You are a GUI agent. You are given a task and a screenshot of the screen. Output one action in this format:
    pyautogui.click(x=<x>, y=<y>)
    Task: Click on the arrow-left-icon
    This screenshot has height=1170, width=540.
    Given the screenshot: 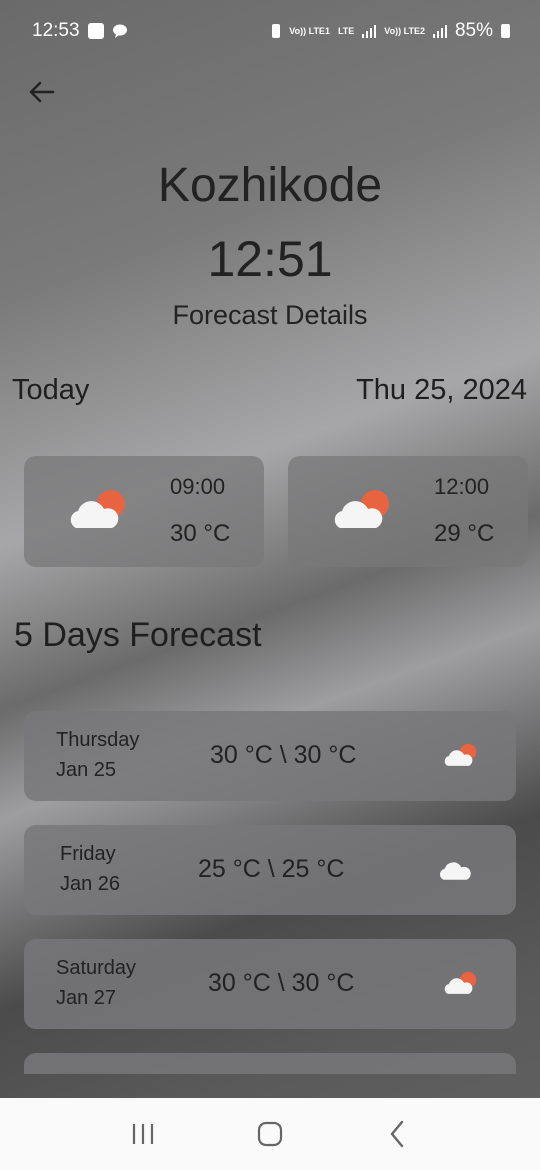 What is the action you would take?
    pyautogui.click(x=42, y=92)
    